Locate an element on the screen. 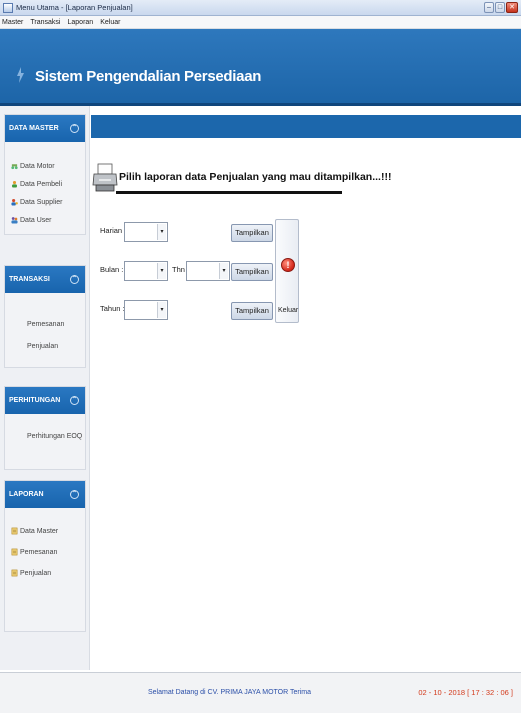 The image size is (521, 713). tampilkan-bulan-button: Tampilkan is located at coordinates (252, 272).